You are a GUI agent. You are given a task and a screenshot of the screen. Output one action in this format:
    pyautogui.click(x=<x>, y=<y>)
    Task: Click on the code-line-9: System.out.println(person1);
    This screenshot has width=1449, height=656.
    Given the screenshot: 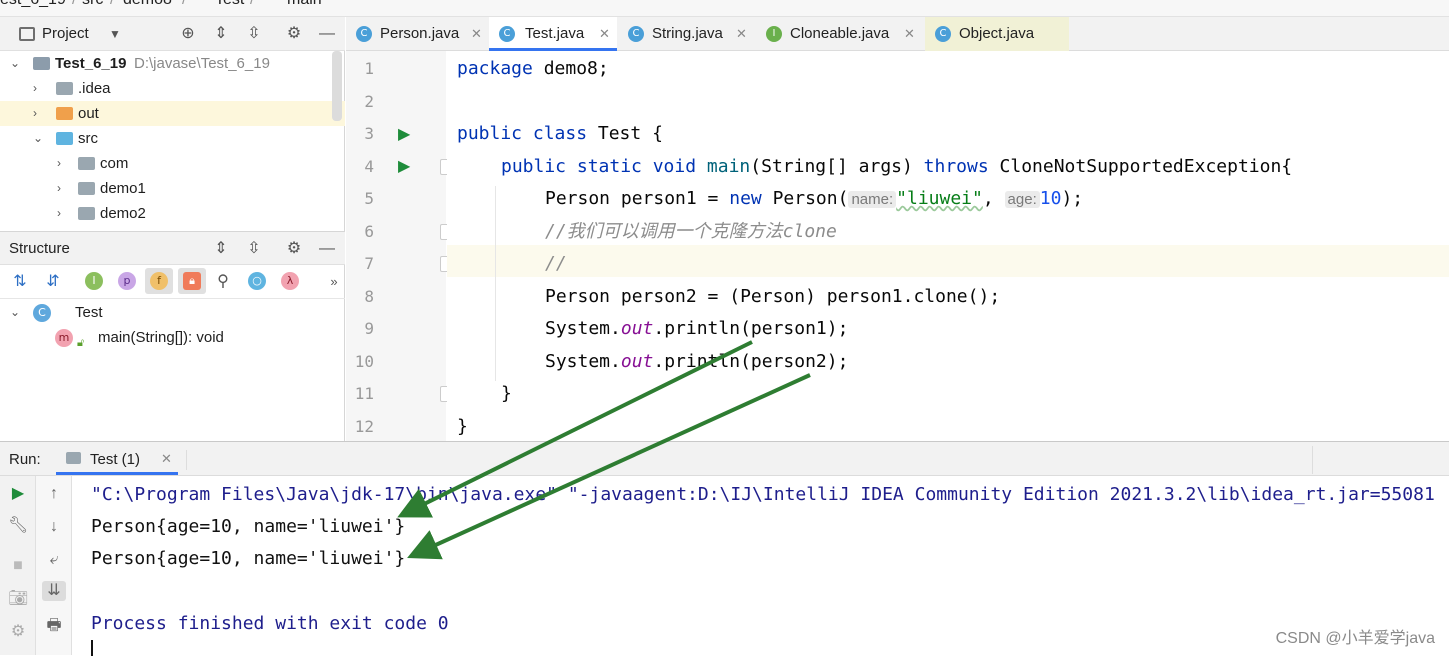 What is the action you would take?
    pyautogui.click(x=696, y=329)
    